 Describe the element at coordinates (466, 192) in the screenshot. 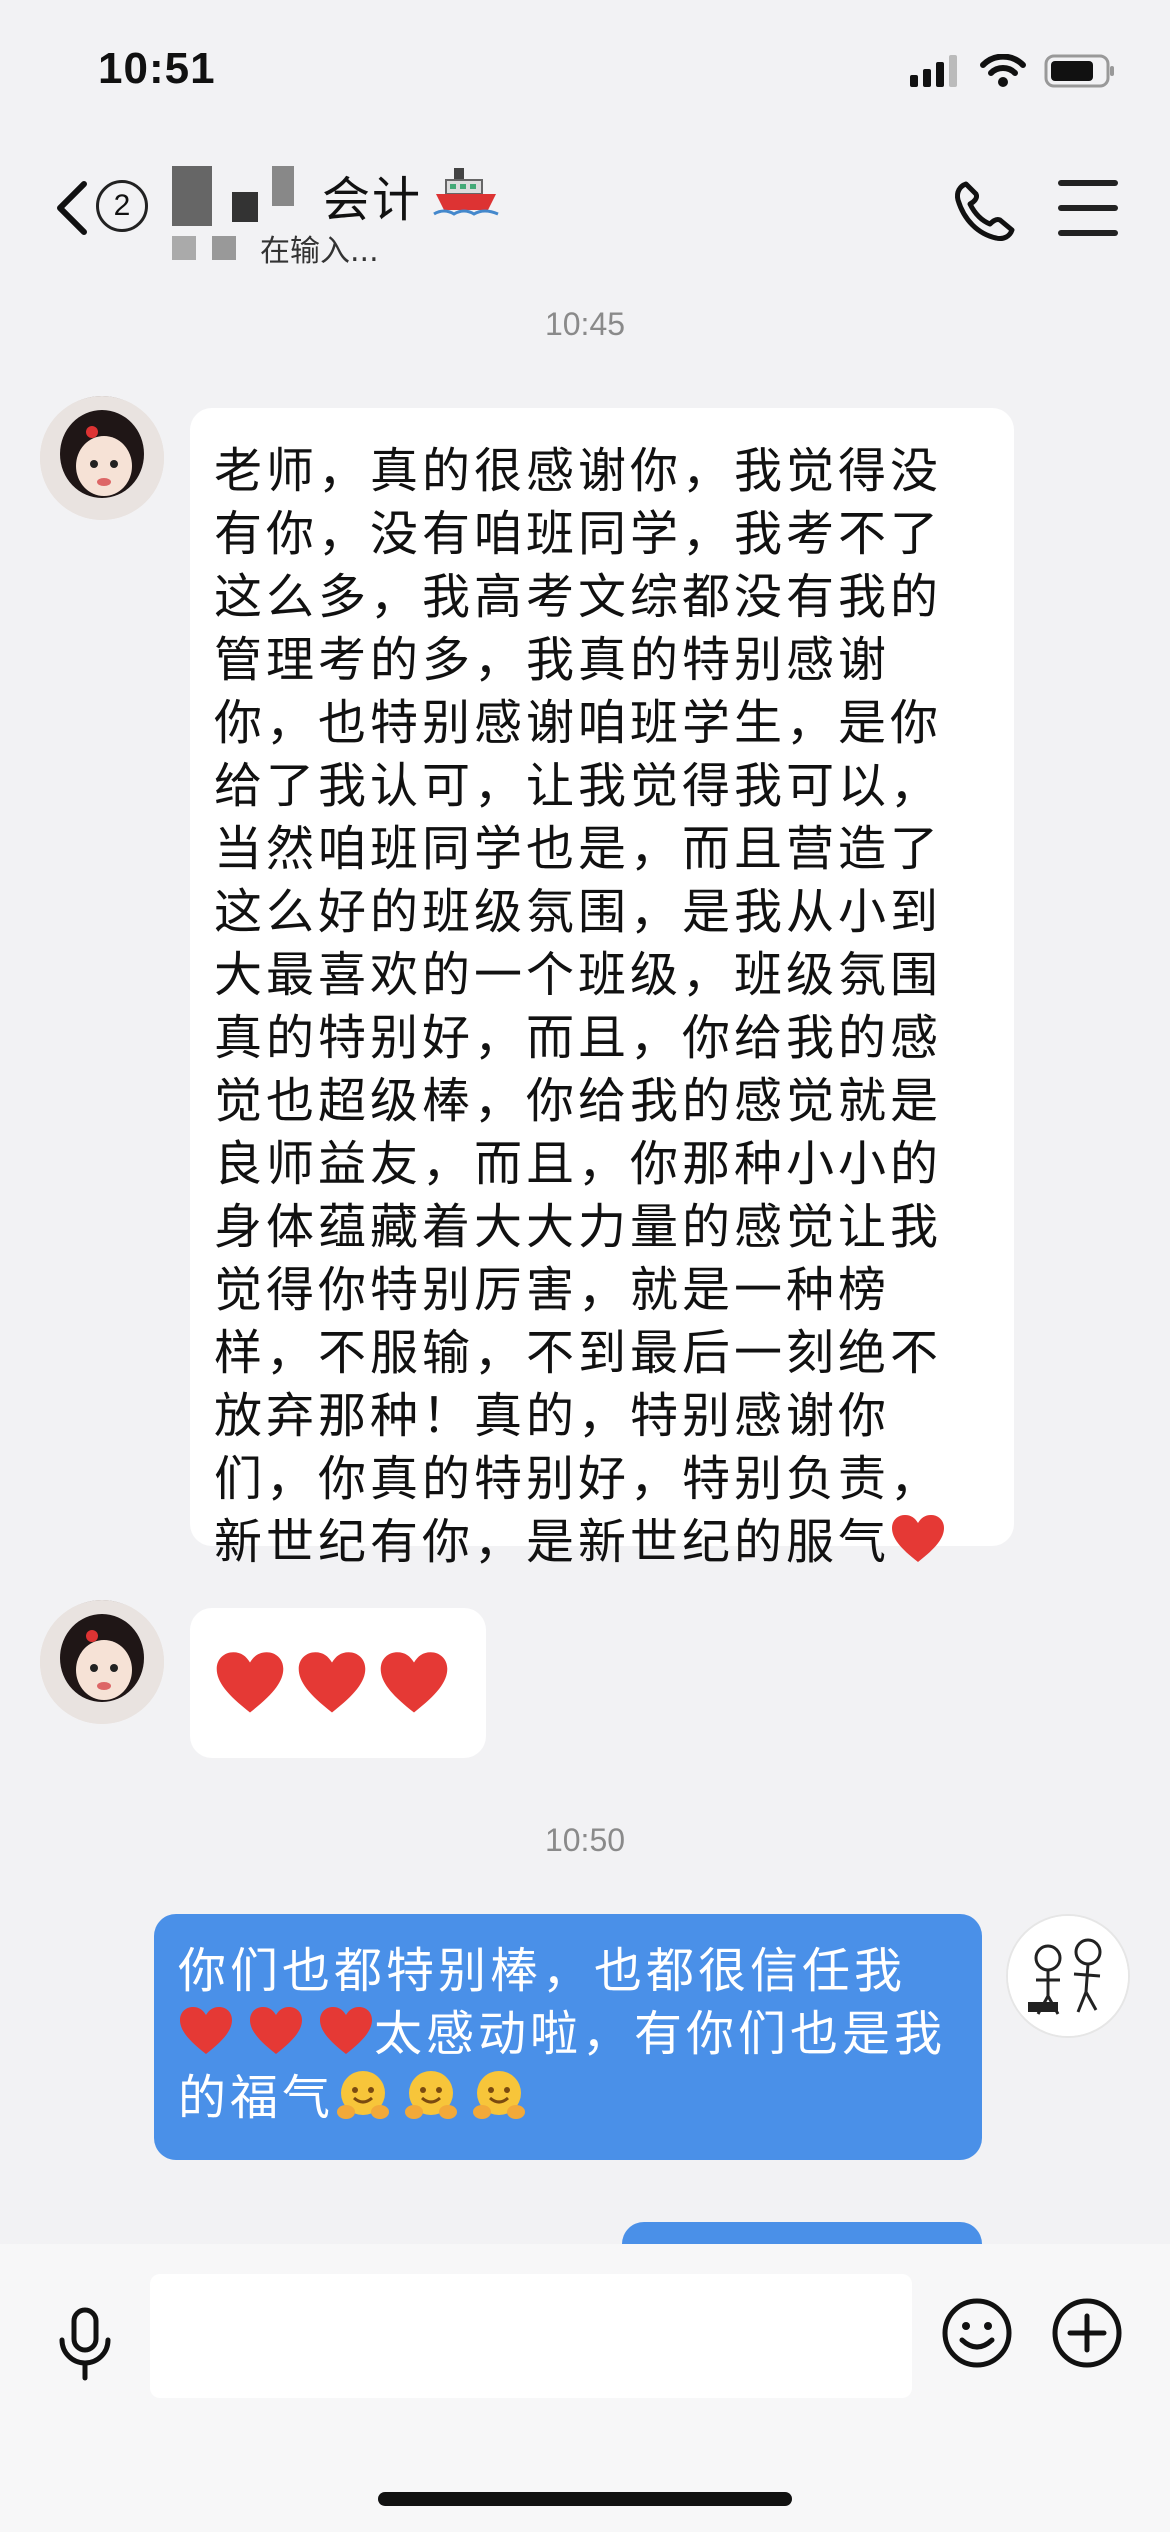

I see `ship-icon` at that location.